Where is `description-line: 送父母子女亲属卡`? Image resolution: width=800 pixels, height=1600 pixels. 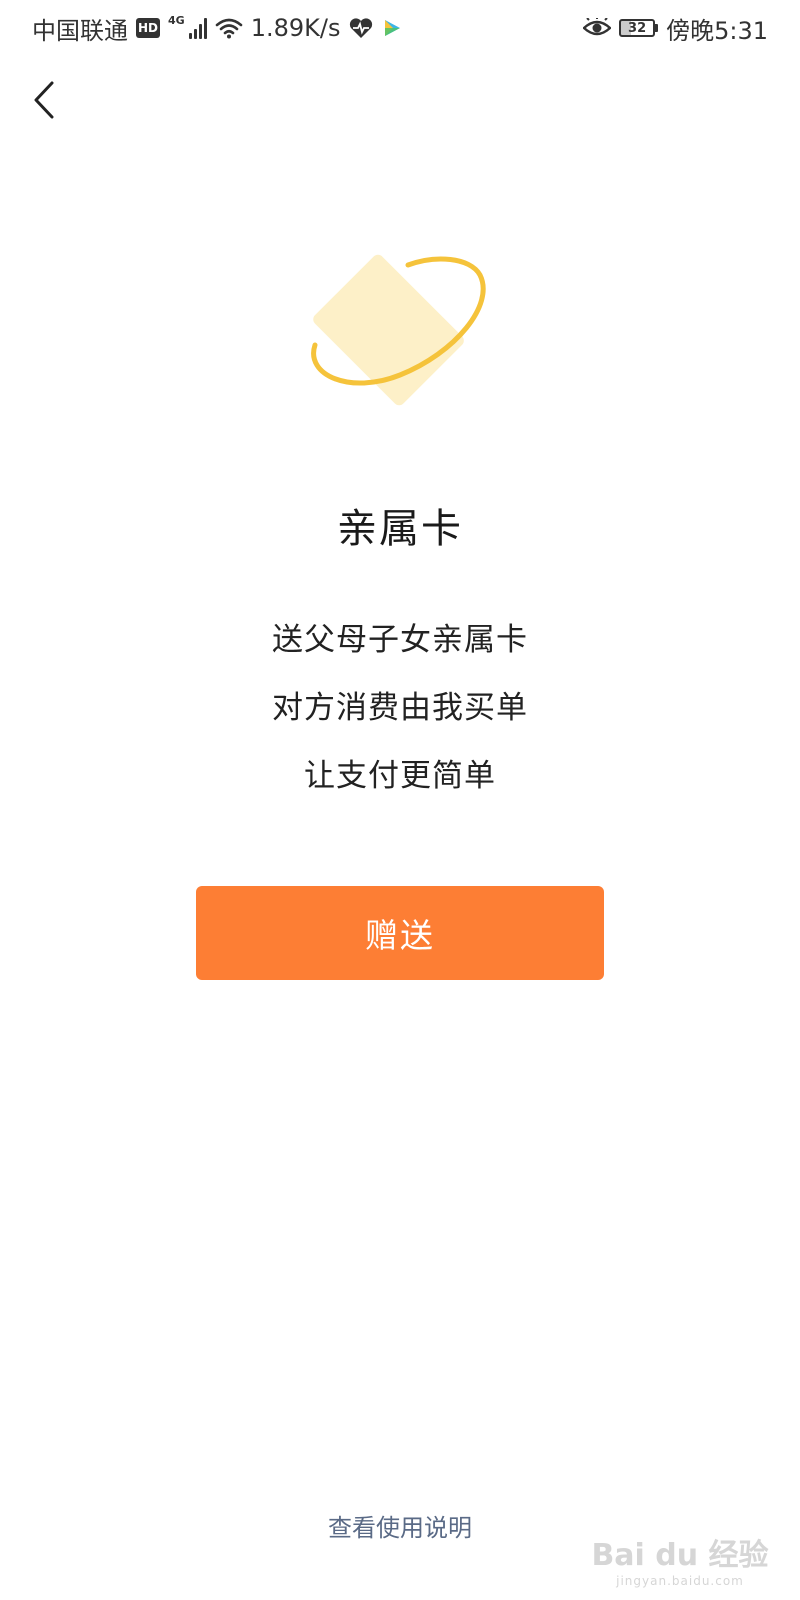 description-line: 送父母子女亲属卡 is located at coordinates (400, 640).